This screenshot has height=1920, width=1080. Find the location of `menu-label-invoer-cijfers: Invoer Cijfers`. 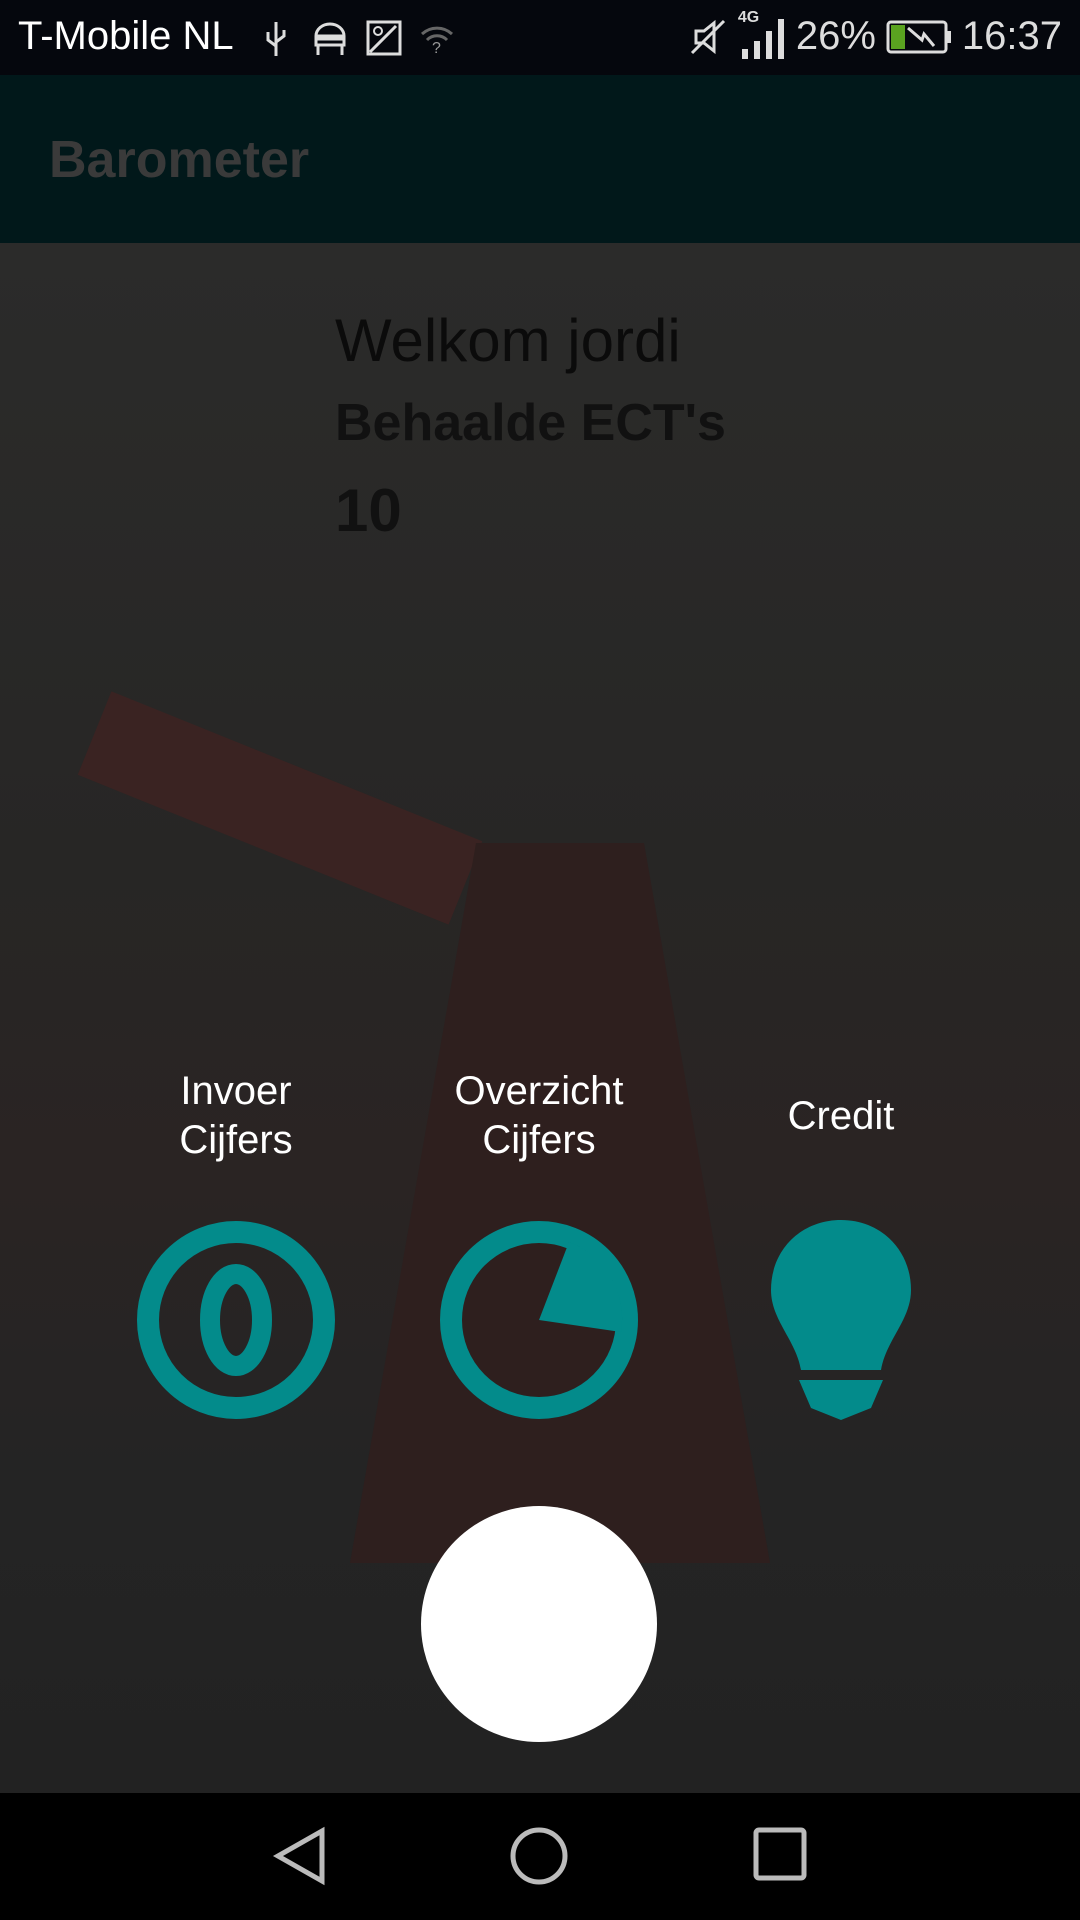

menu-label-invoer-cijfers: Invoer Cijfers is located at coordinates (236, 1116).